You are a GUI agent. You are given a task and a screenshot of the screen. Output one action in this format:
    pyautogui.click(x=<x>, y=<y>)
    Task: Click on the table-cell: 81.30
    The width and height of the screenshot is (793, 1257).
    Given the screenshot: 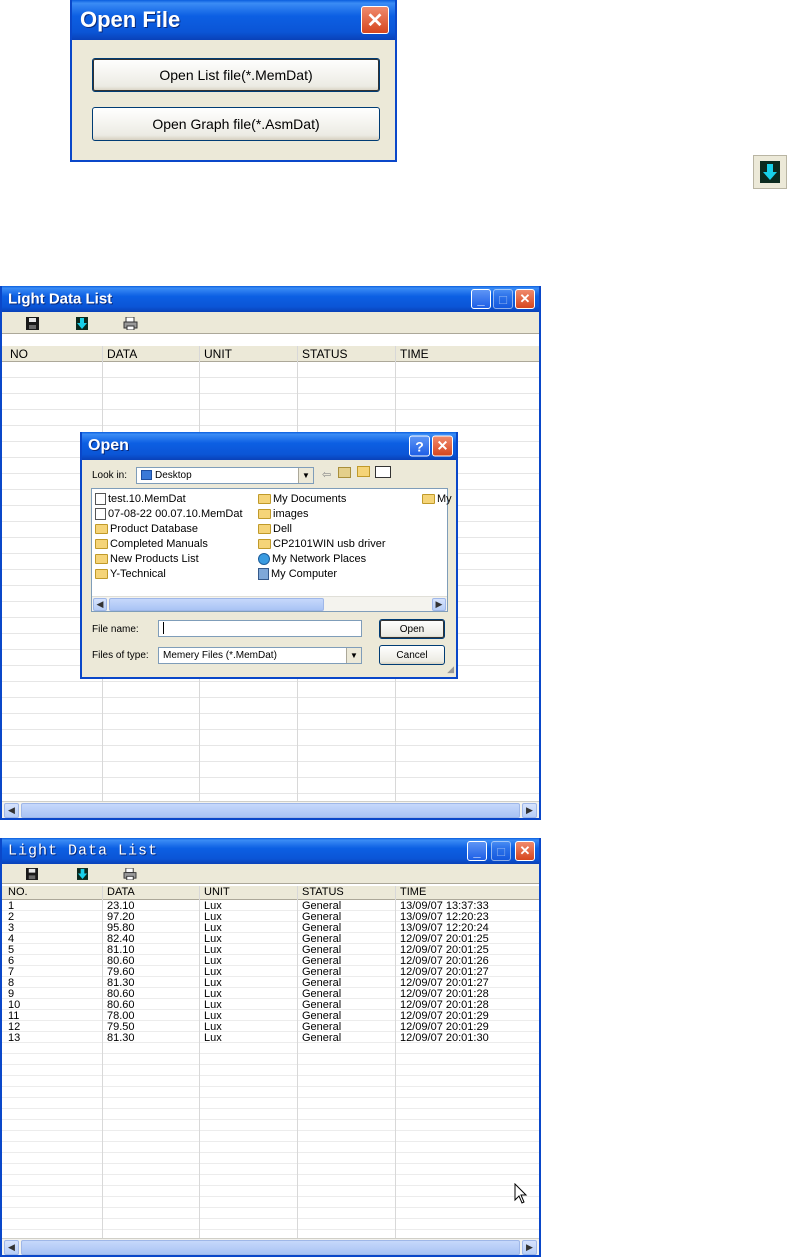 What is the action you would take?
    pyautogui.click(x=121, y=1038)
    